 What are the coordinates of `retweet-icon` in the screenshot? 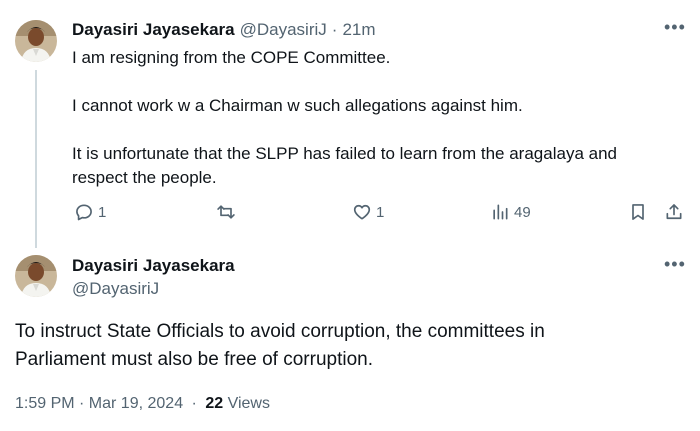 It's located at (226, 212).